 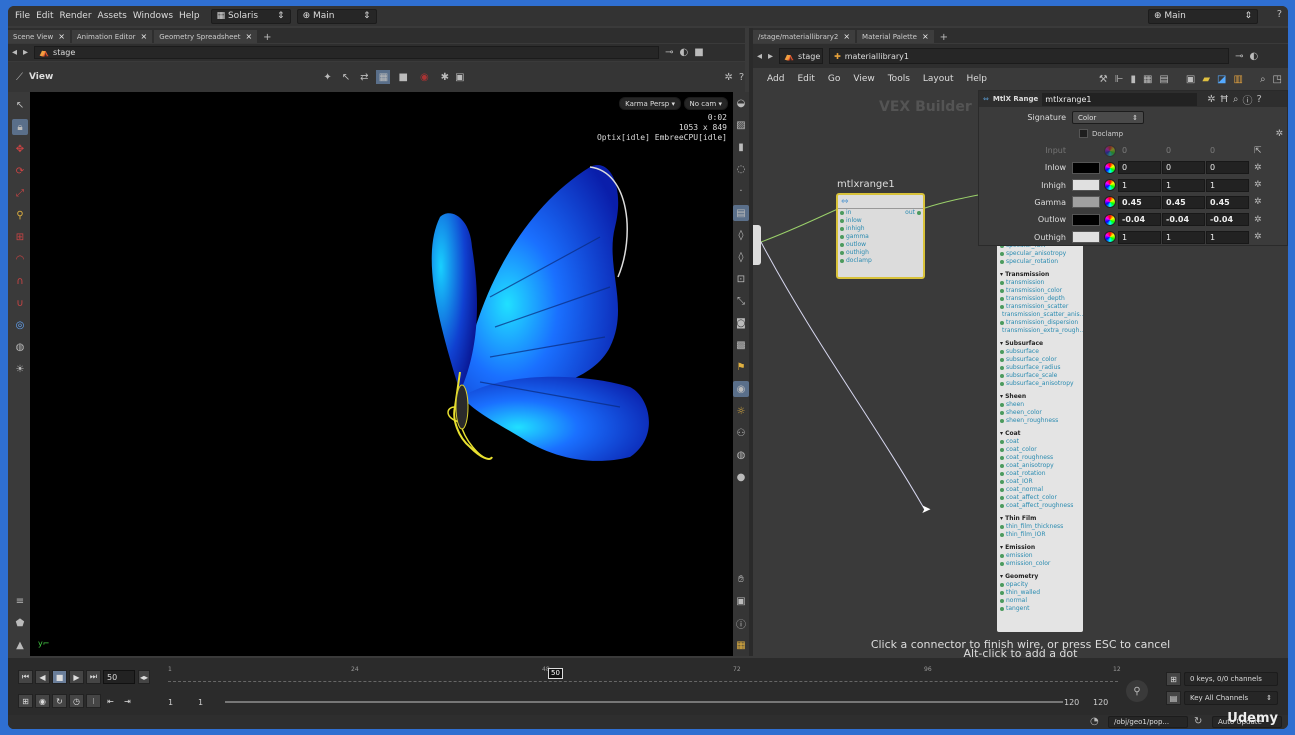 What do you see at coordinates (20, 623) in the screenshot?
I see `stamp-icon: ⬟` at bounding box center [20, 623].